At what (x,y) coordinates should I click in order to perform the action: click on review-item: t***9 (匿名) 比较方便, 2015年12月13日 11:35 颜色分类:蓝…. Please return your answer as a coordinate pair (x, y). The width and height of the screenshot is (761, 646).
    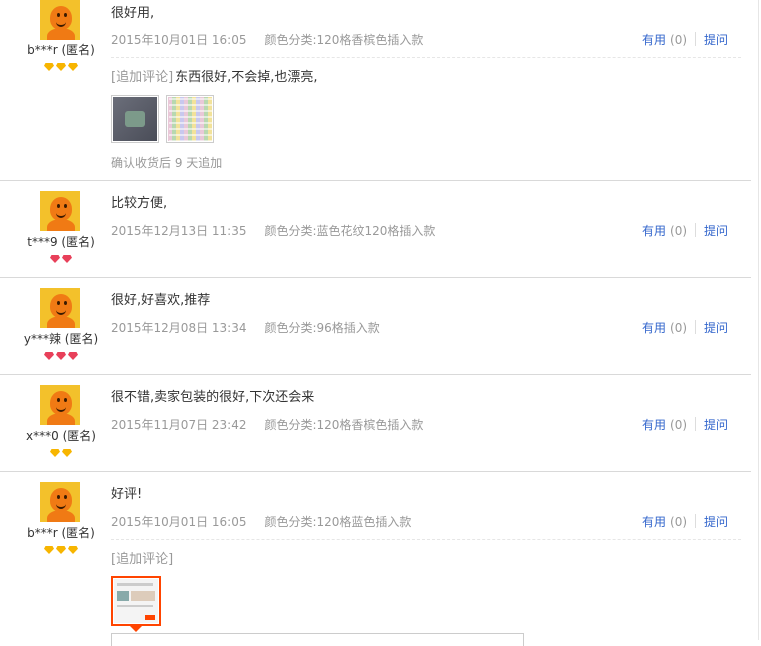
    Looking at the image, I should click on (375, 229).